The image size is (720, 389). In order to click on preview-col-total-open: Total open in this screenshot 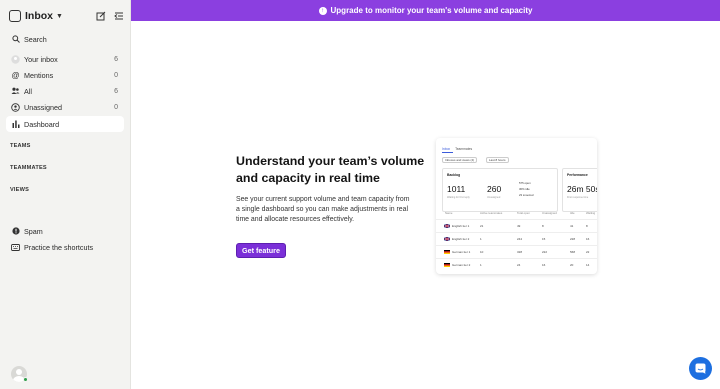, I will do `click(523, 213)`.